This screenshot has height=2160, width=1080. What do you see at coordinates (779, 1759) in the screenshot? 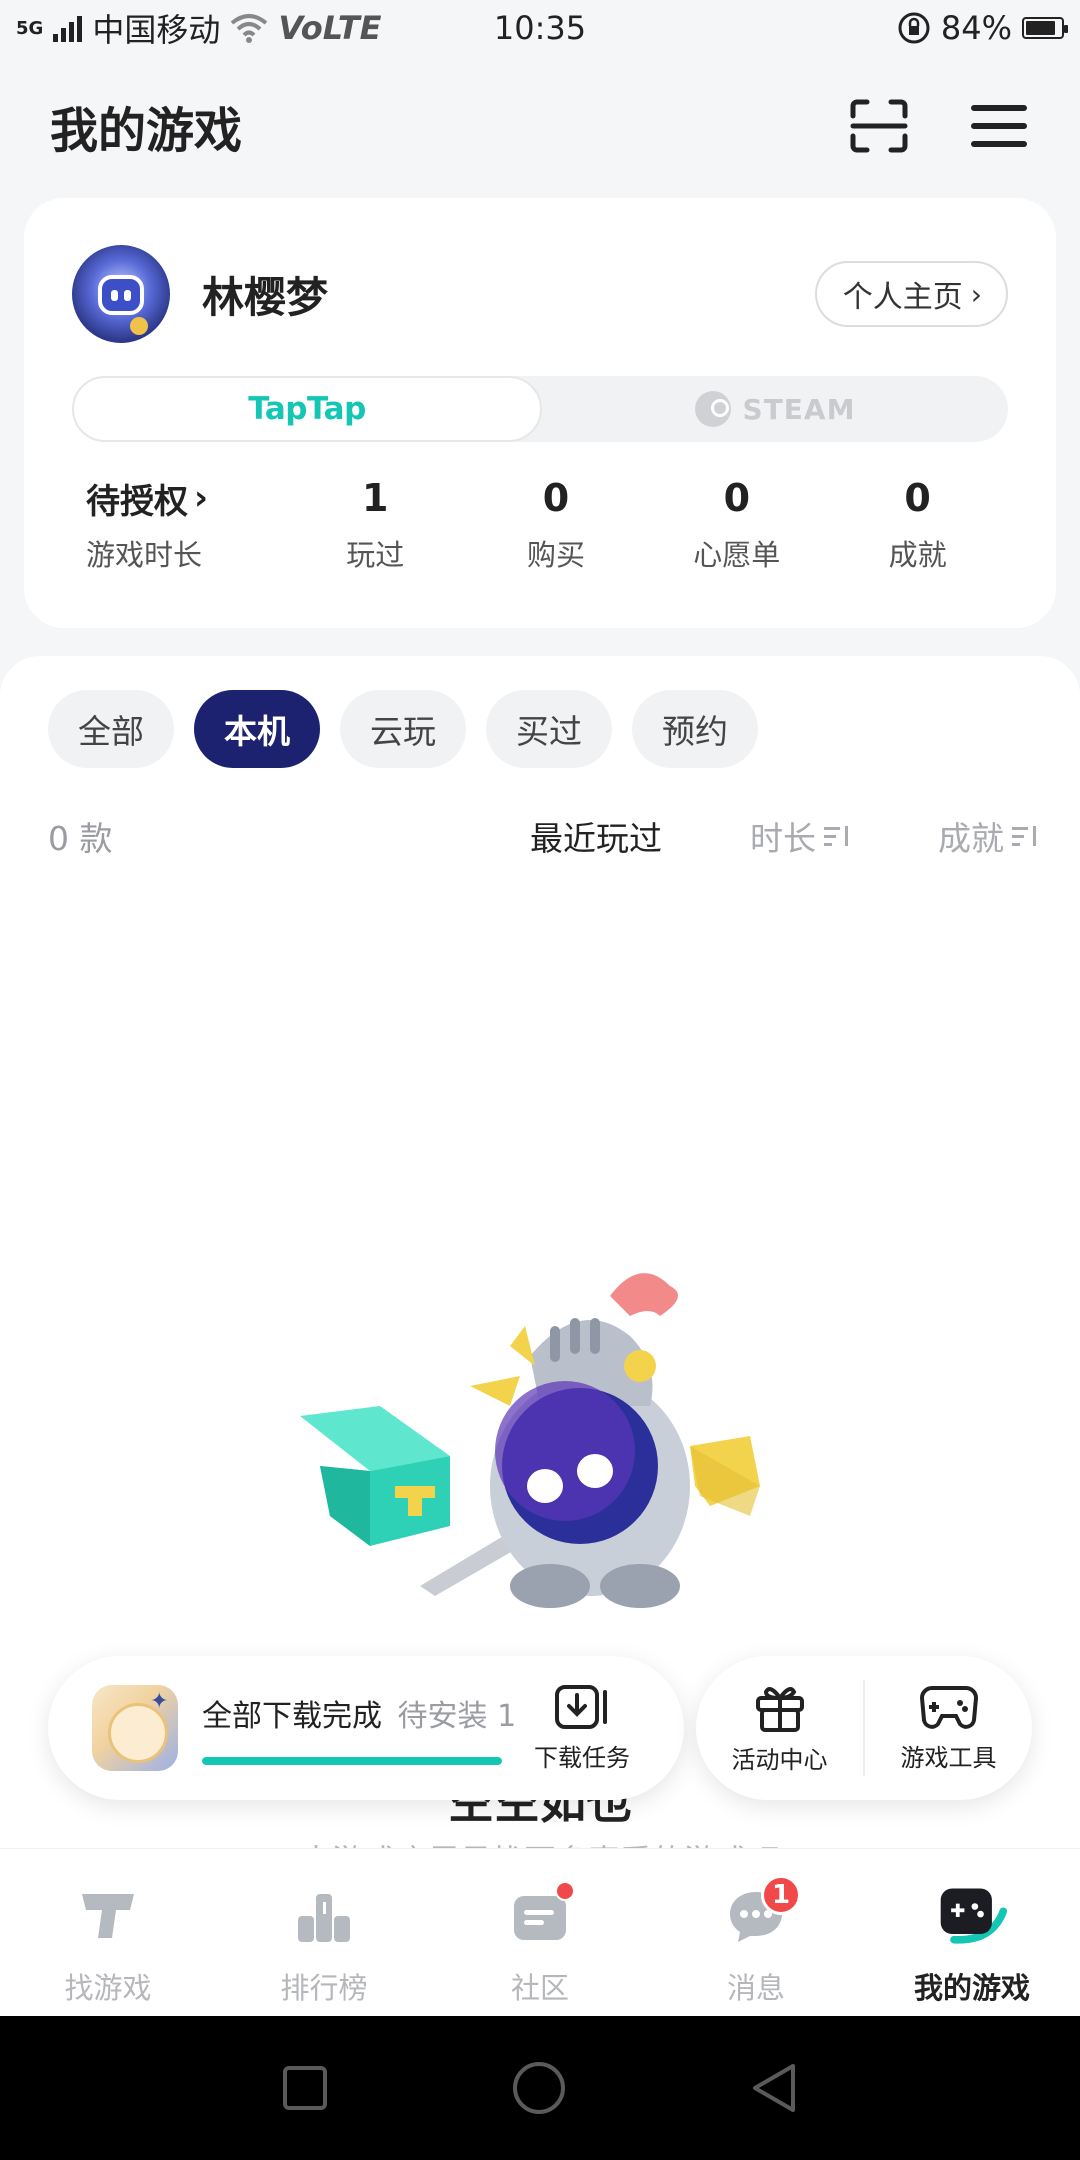
I see `activity-center-label: 活动中心` at bounding box center [779, 1759].